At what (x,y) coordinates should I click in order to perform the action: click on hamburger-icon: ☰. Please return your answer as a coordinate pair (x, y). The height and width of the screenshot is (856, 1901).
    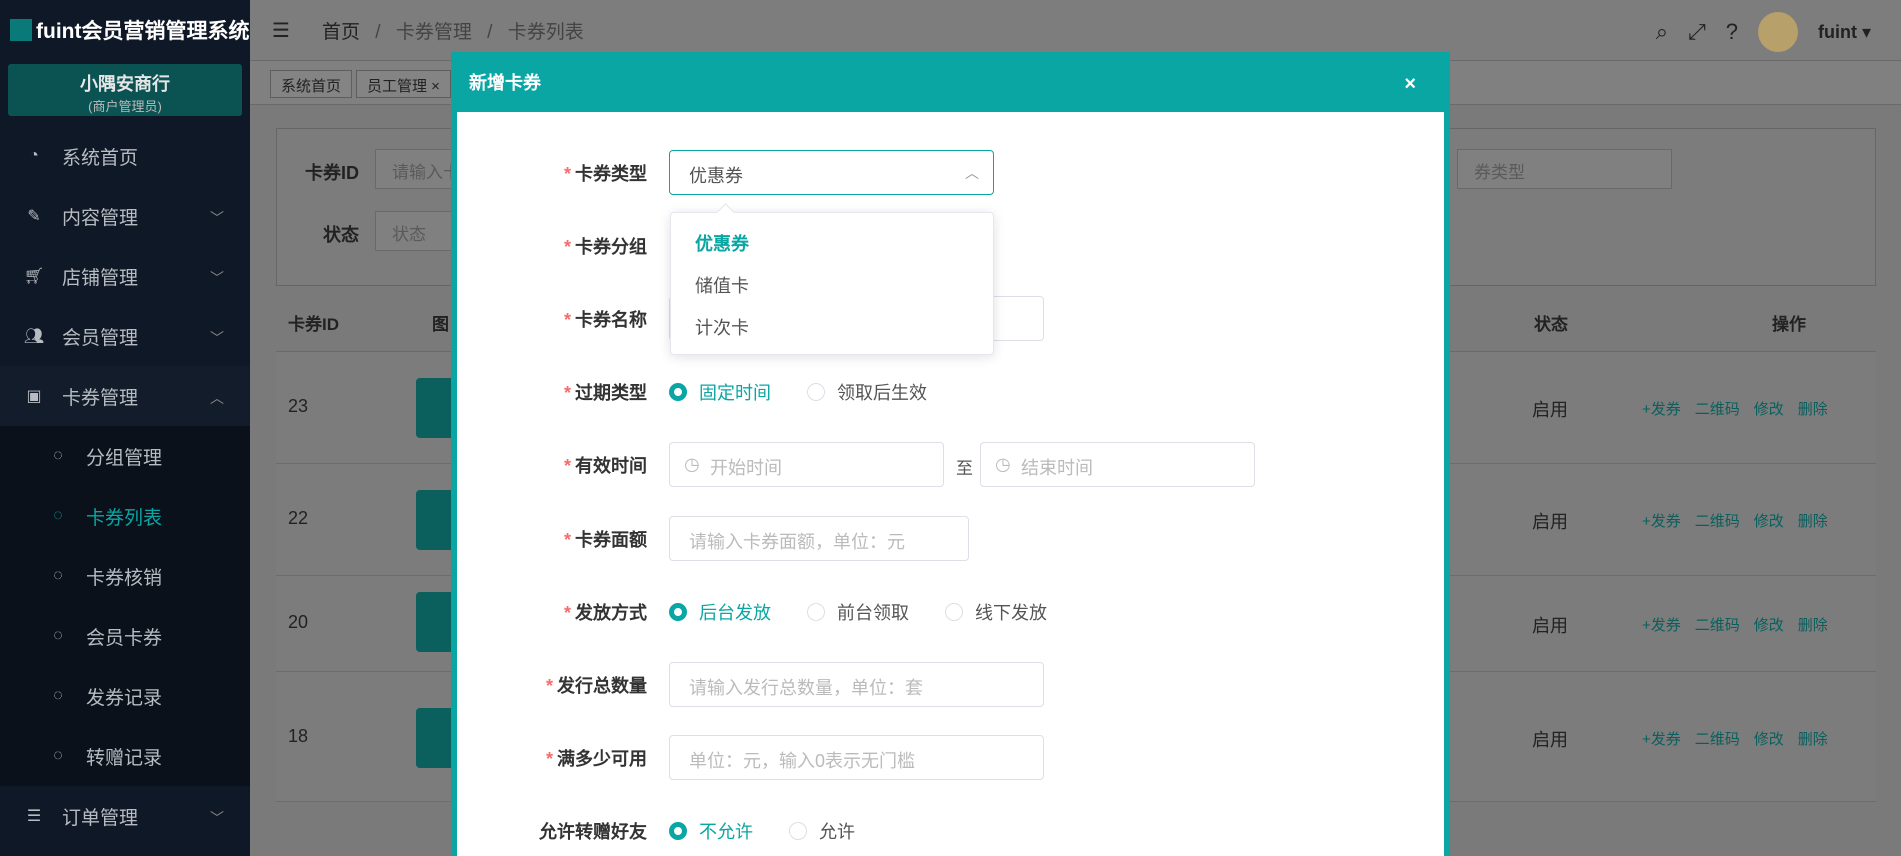
    Looking at the image, I should click on (283, 30).